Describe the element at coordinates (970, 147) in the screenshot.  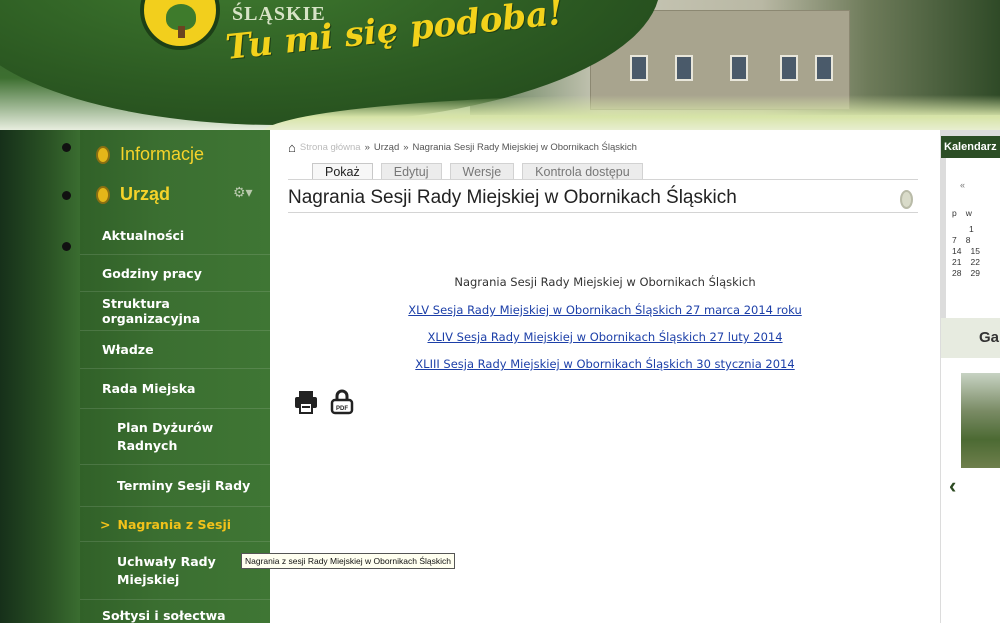
I see `calendar-title: Kalendarz` at that location.